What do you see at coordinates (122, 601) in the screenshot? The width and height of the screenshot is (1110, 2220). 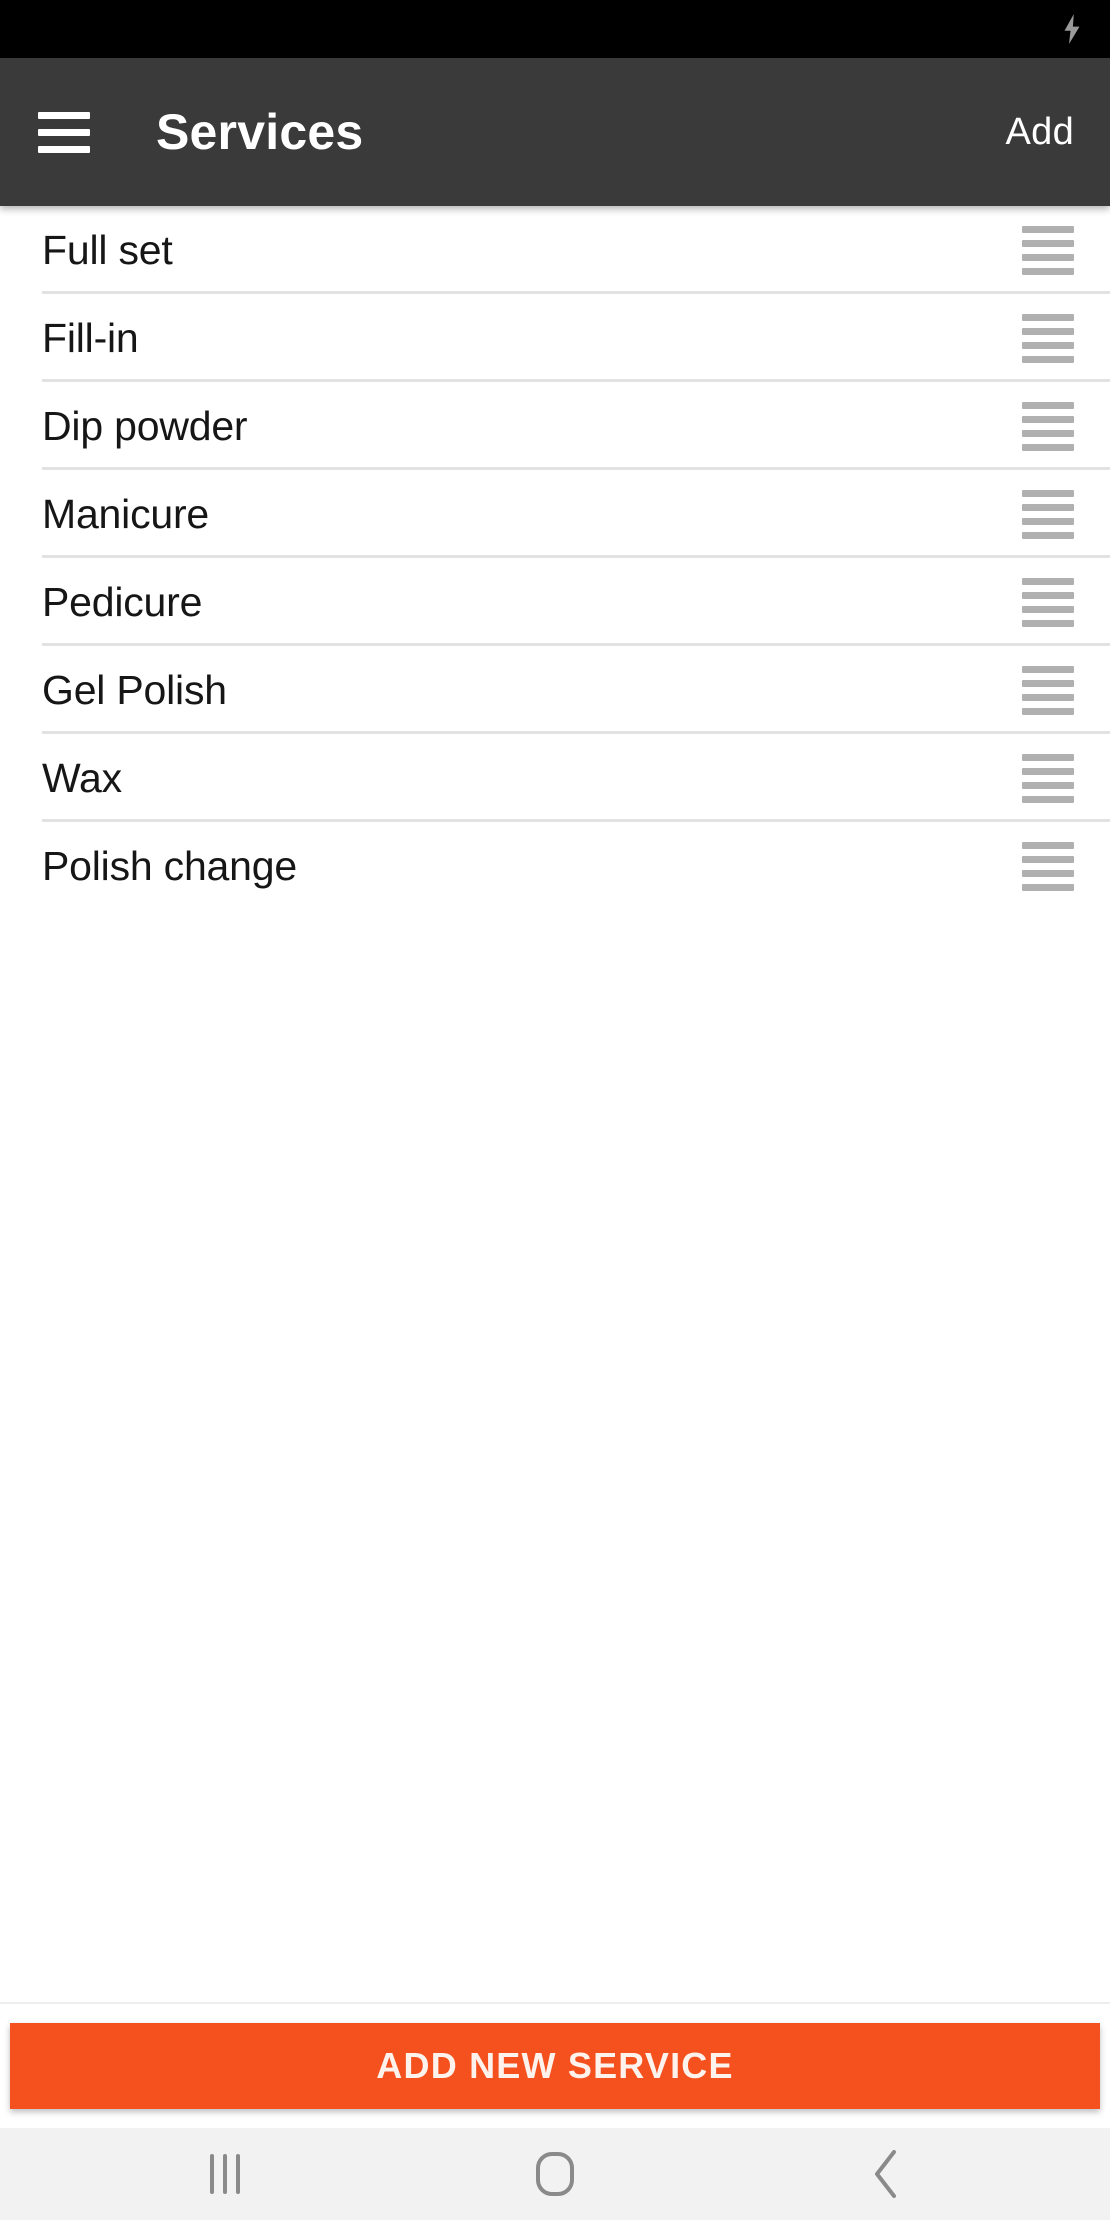 I see `service-name: Pedicure` at bounding box center [122, 601].